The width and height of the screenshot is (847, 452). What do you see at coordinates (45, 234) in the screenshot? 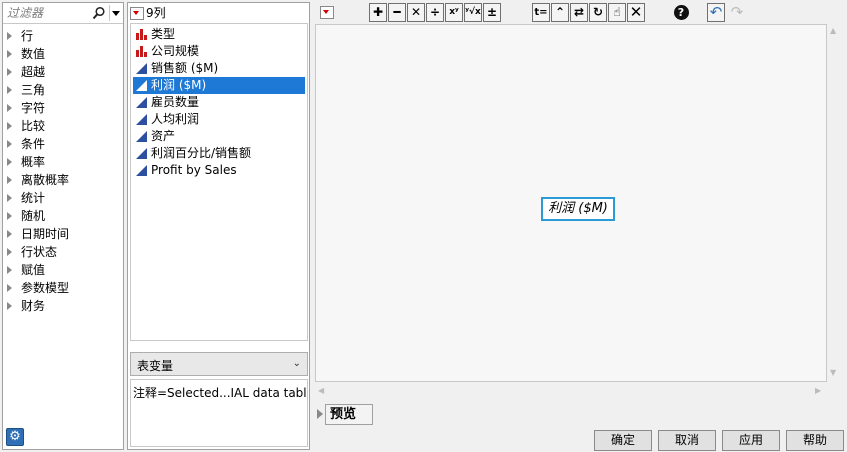
I see `function-category-label: 日期时间` at bounding box center [45, 234].